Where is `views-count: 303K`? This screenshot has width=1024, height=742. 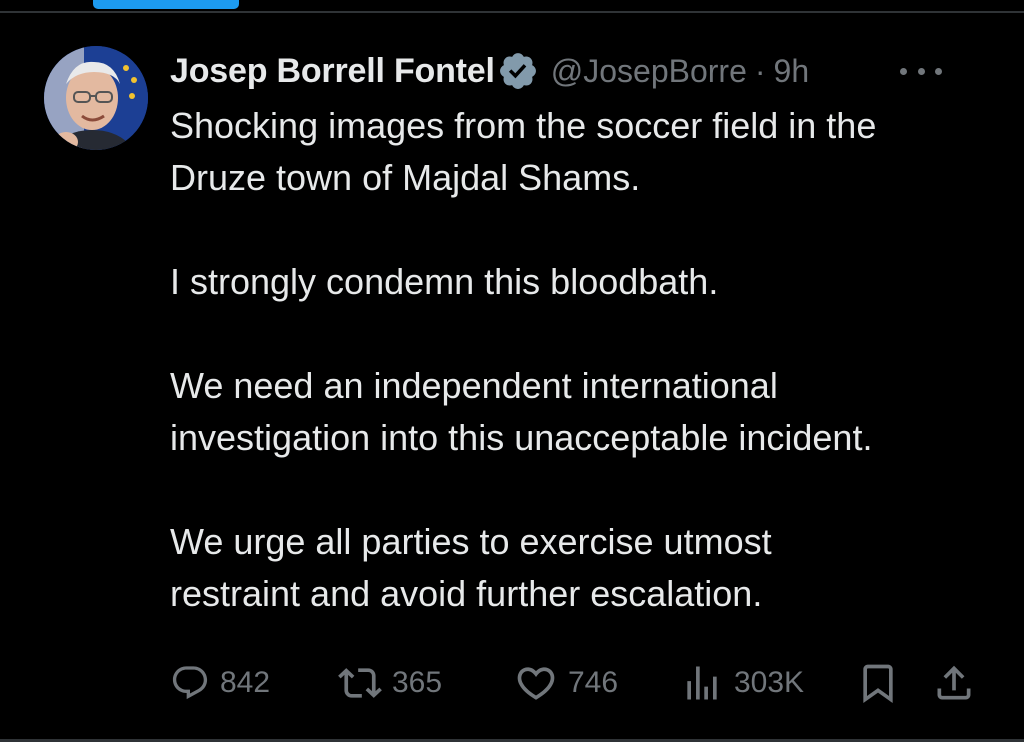
views-count: 303K is located at coordinates (769, 682).